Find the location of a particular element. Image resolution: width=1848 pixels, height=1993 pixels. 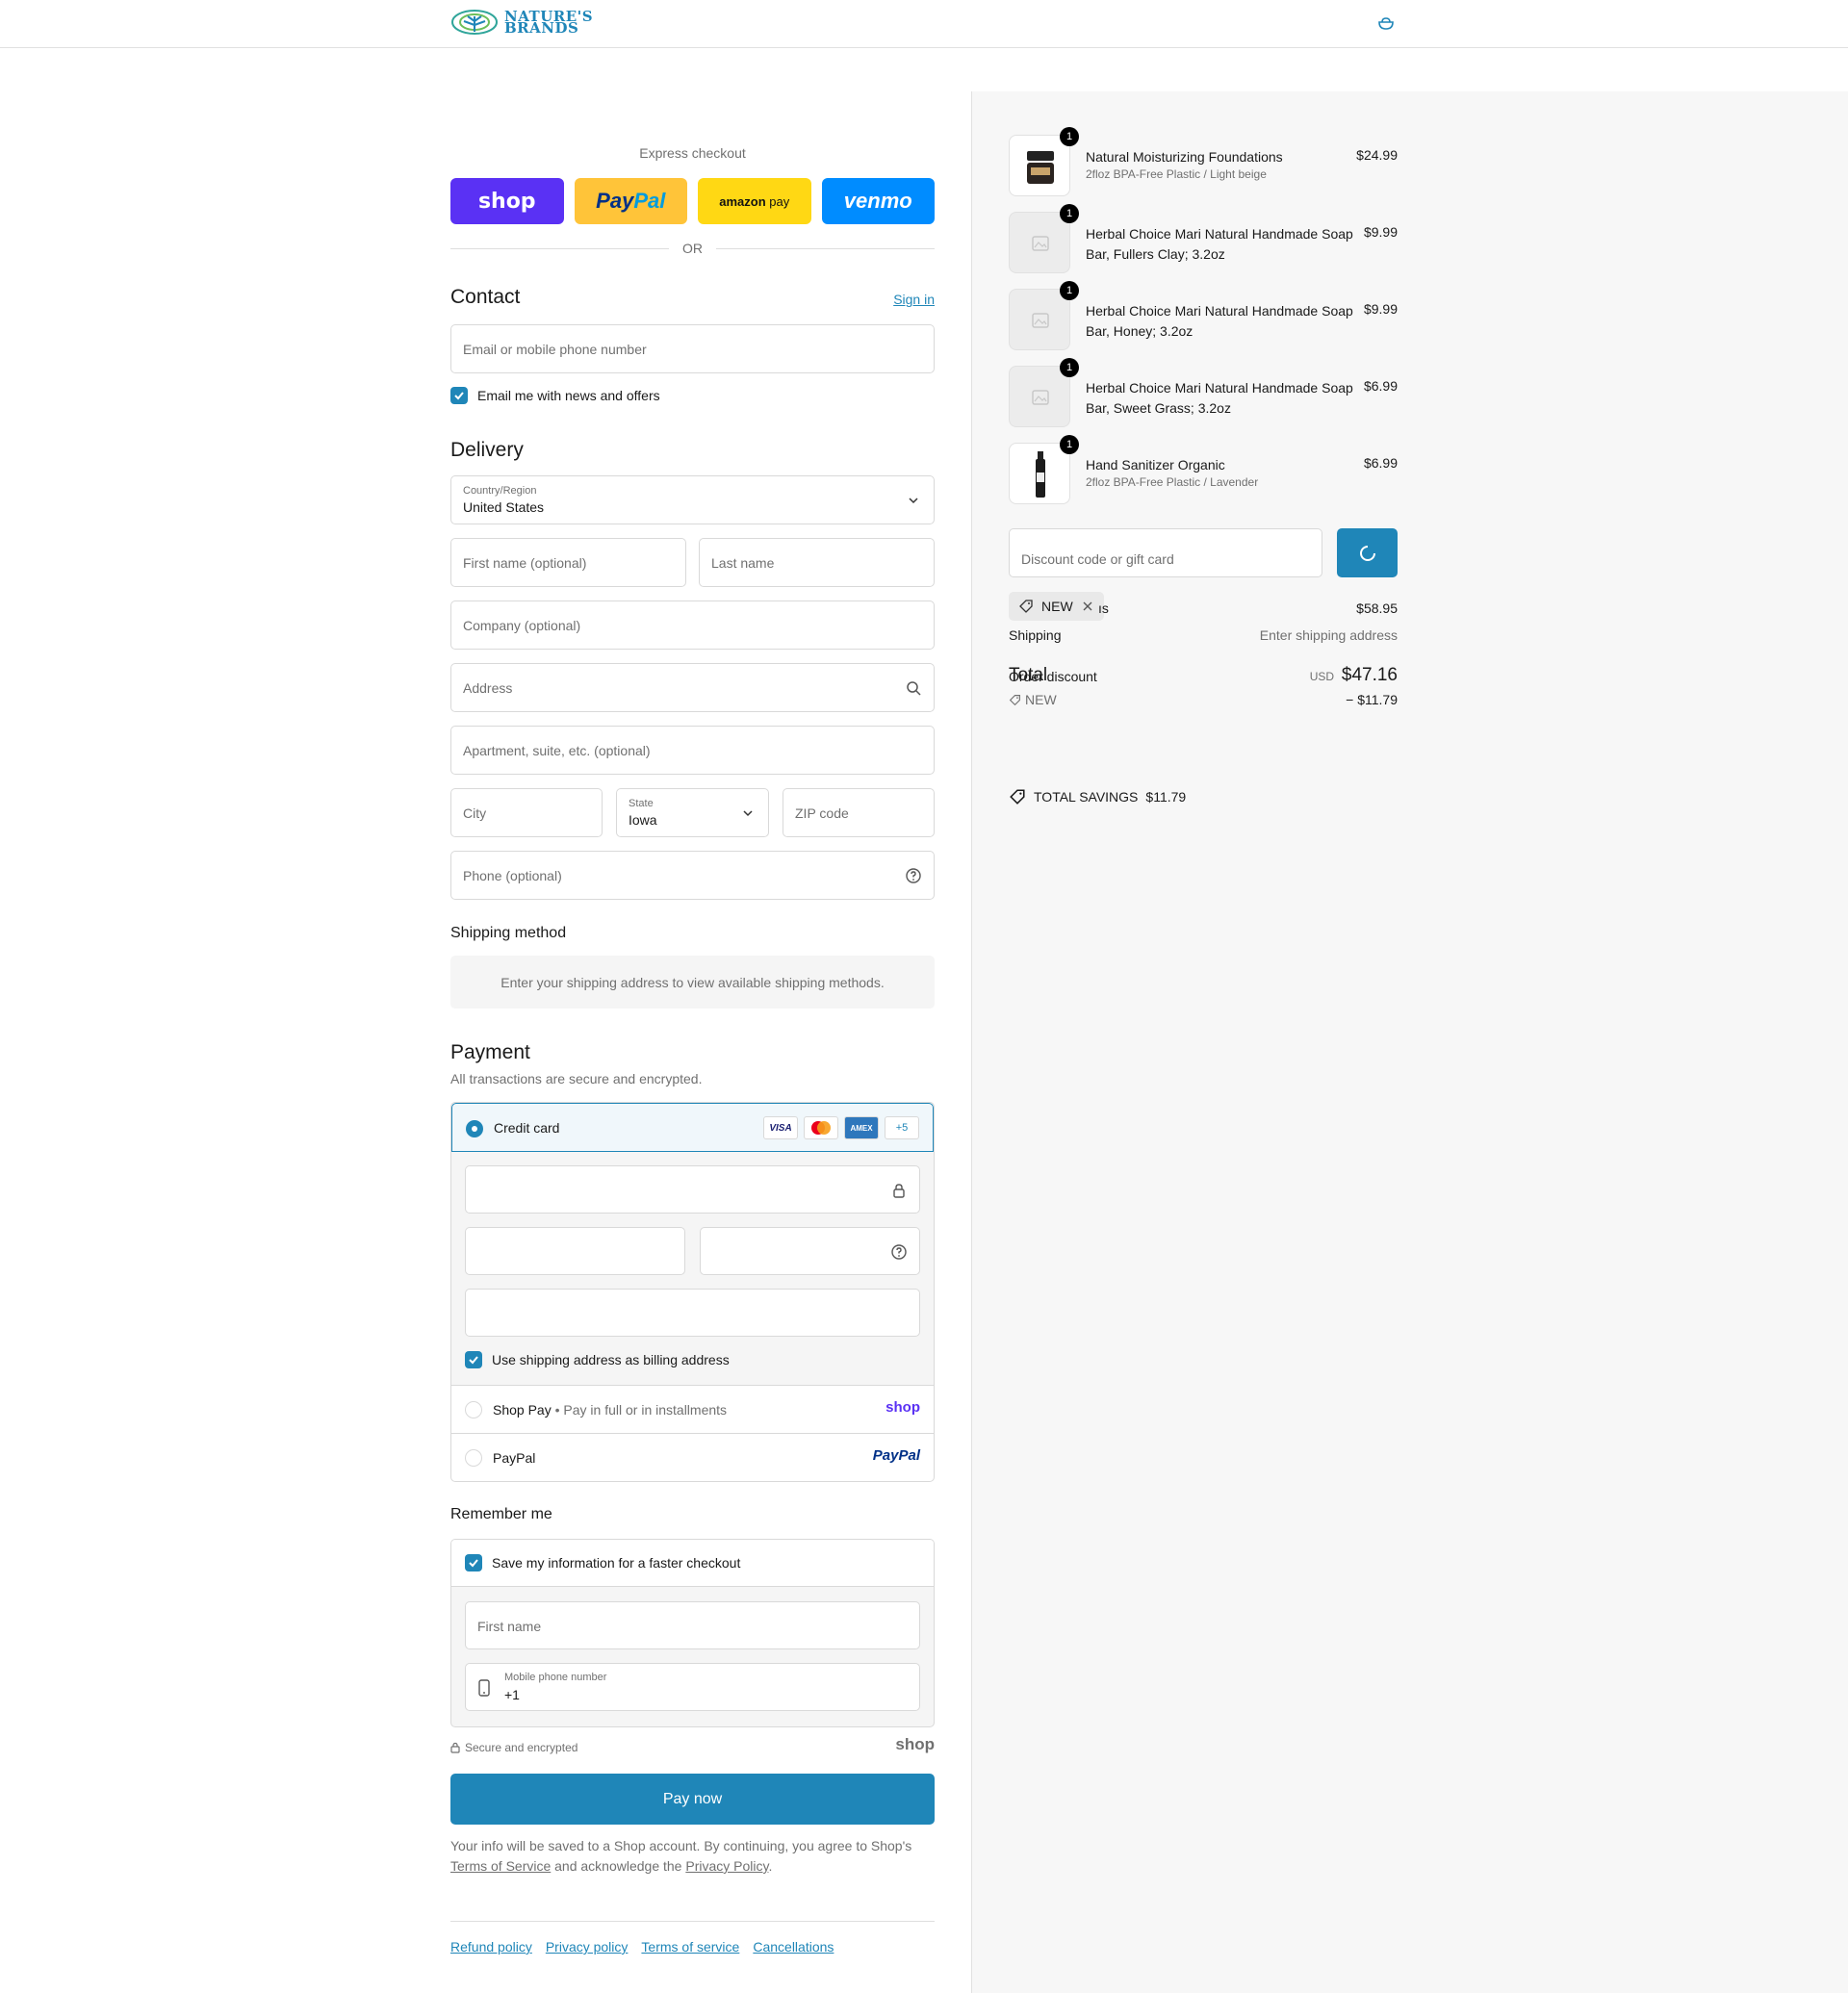

paypal-button: Pay Pal is located at coordinates (630, 201).